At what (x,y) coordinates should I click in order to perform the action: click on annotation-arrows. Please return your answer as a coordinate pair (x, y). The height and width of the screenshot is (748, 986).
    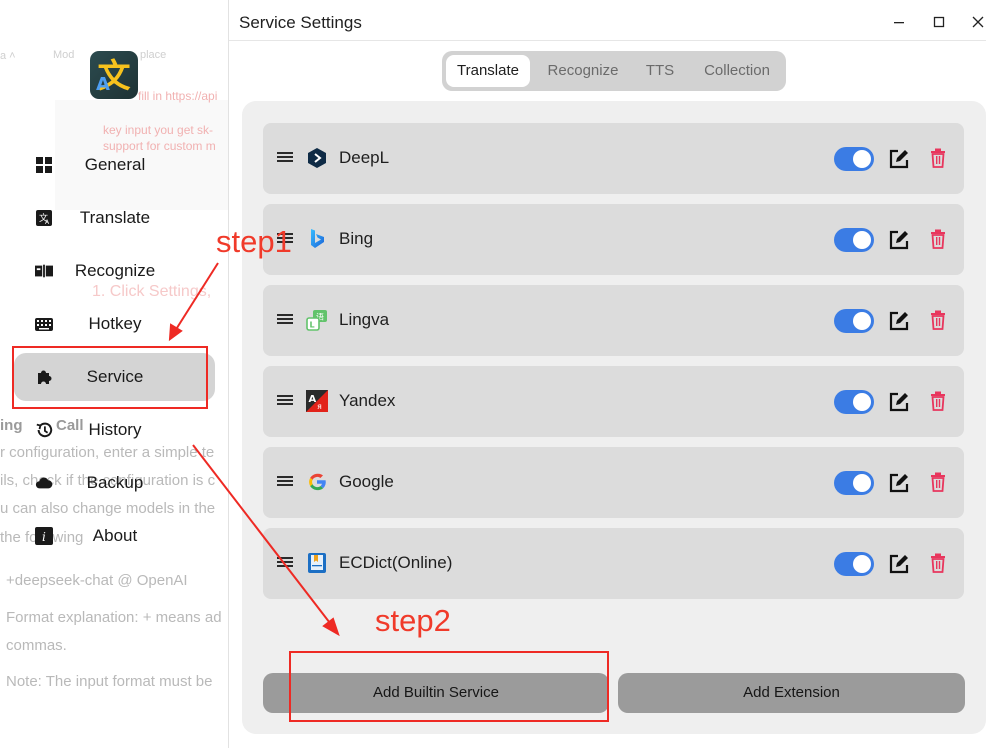
    Looking at the image, I should click on (254, 449).